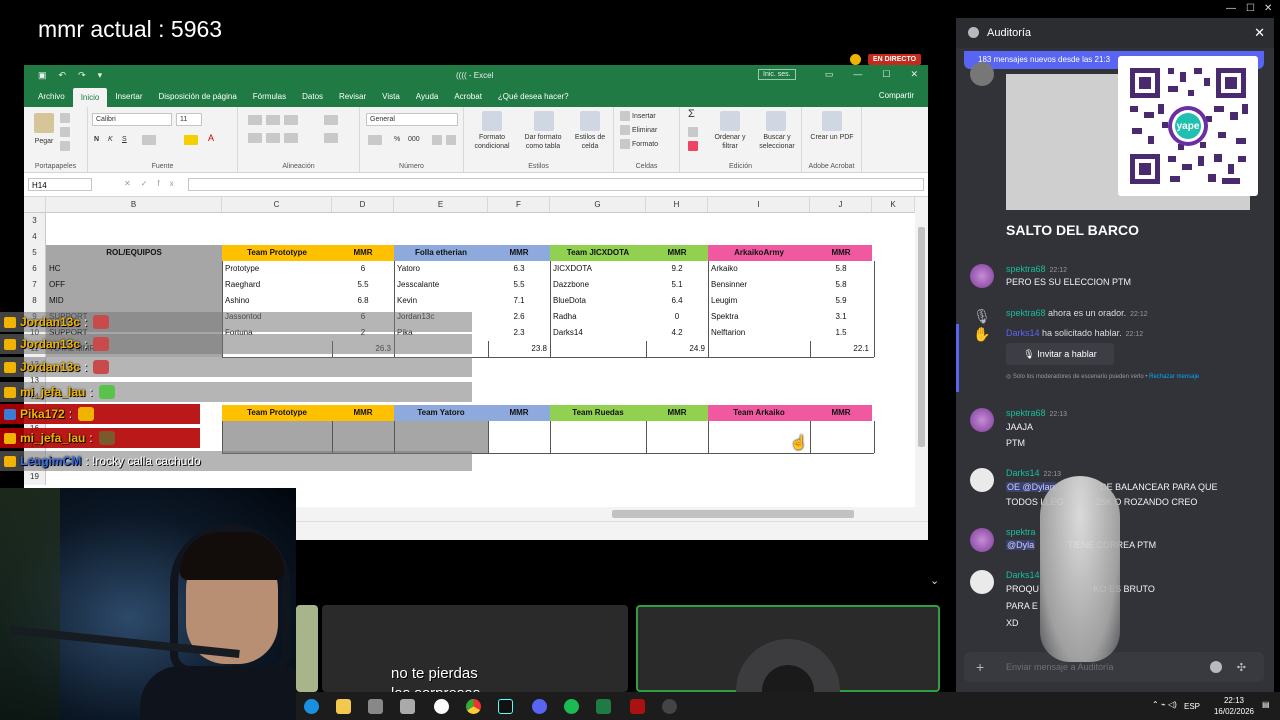  I want to click on table-cell: Jesscalante, so click(441, 285).